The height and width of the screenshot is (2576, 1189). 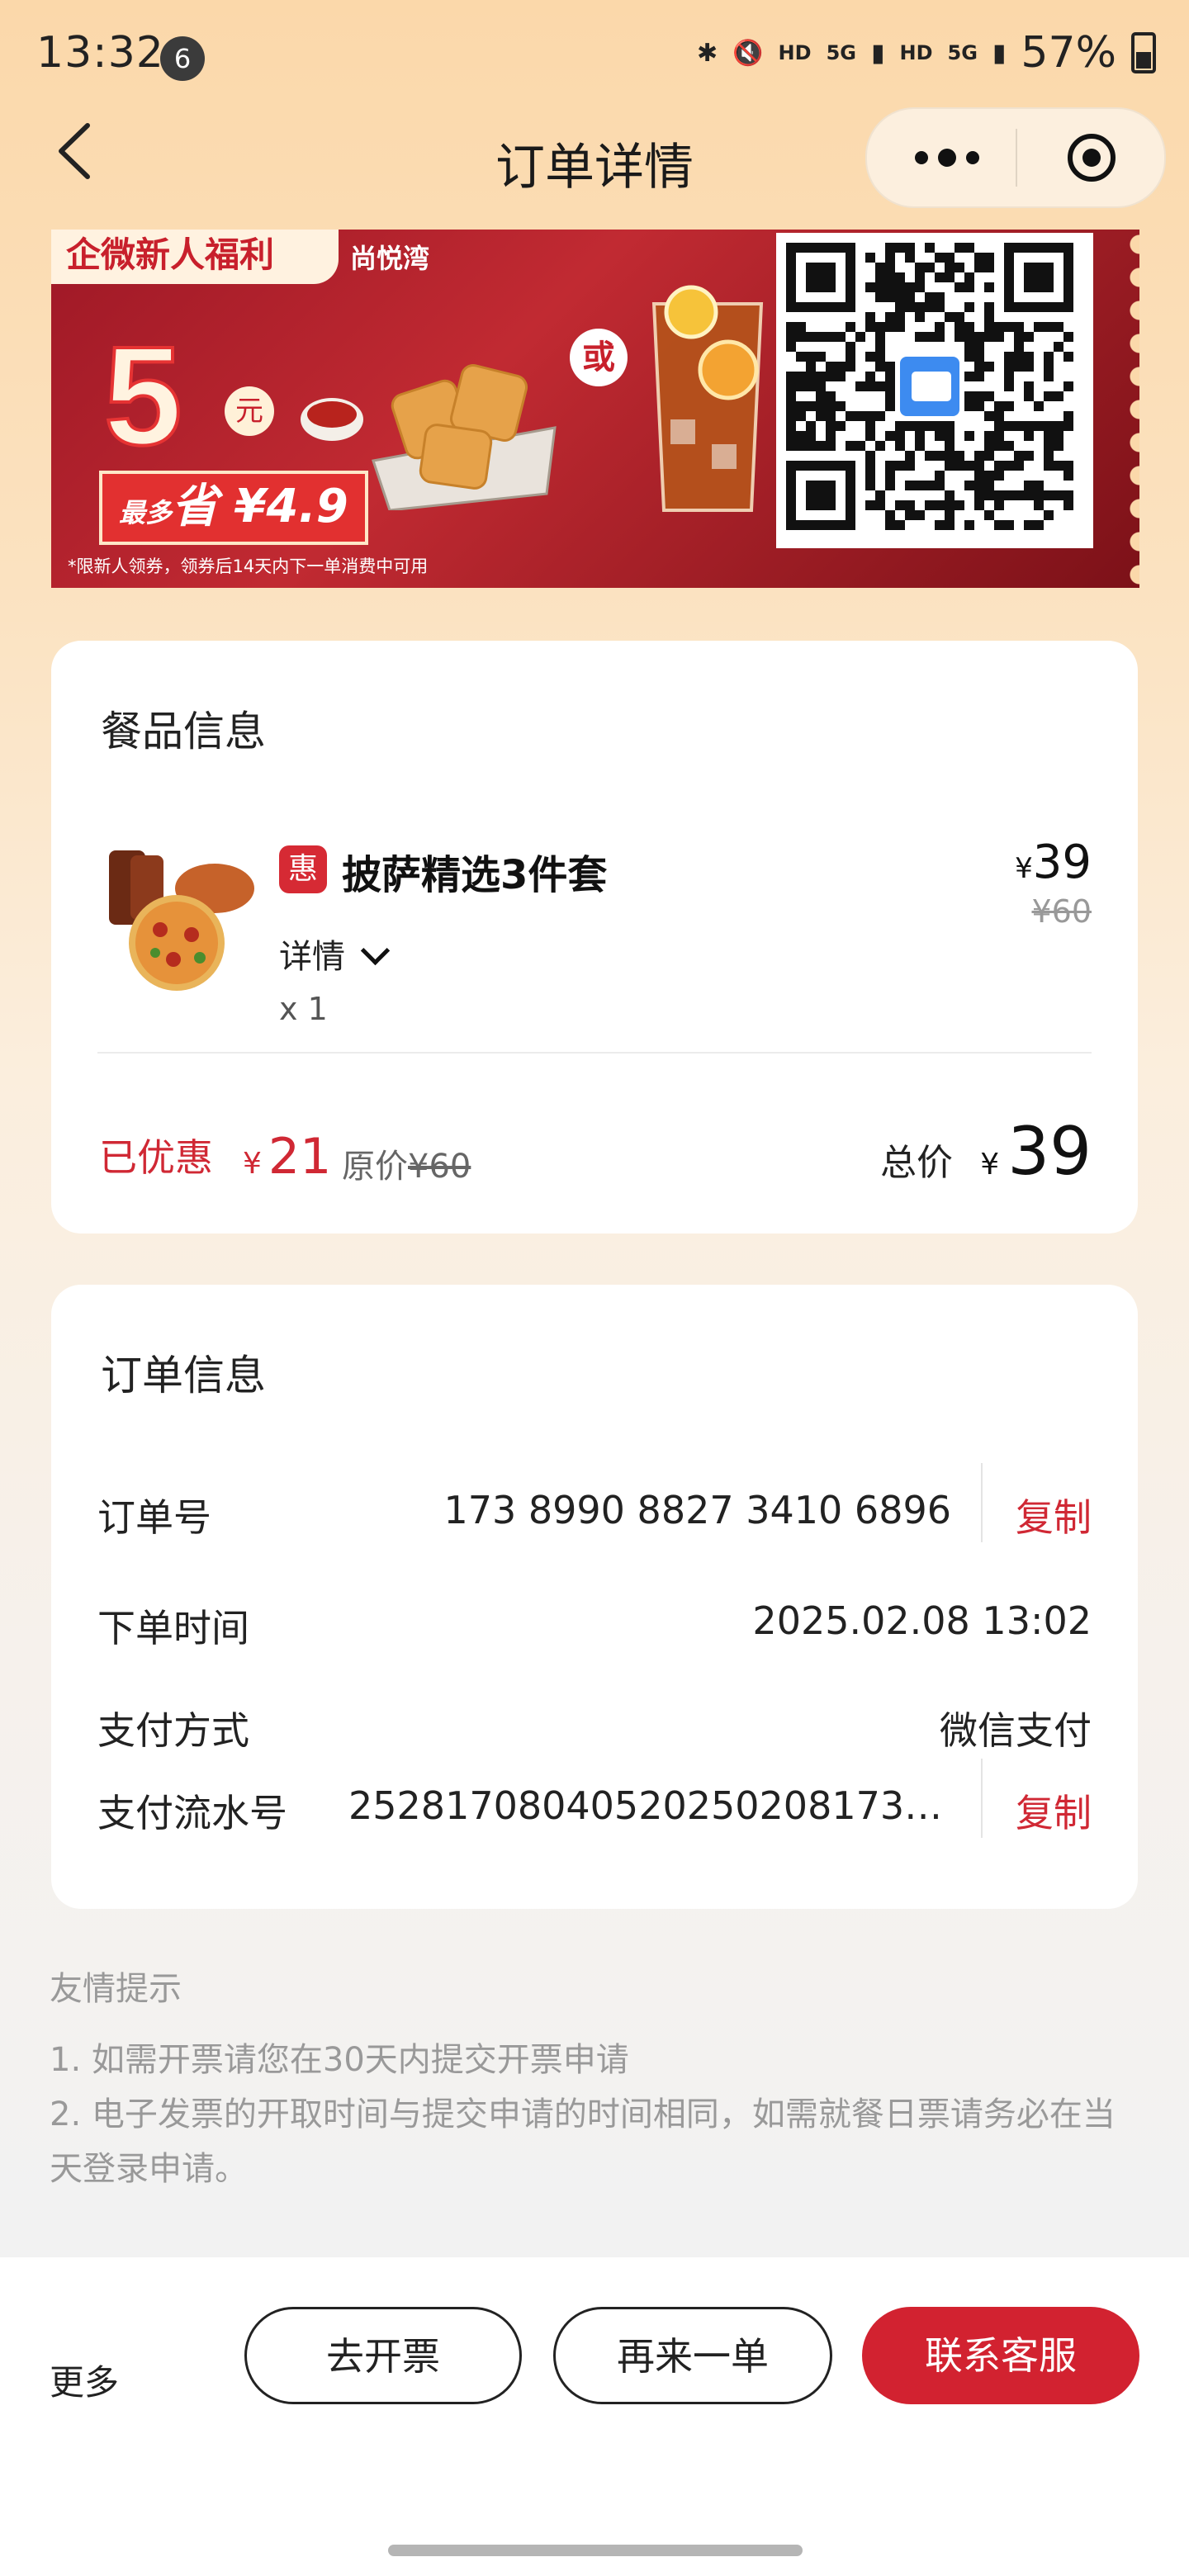 What do you see at coordinates (877, 53) in the screenshot?
I see `signal-icon: ▮` at bounding box center [877, 53].